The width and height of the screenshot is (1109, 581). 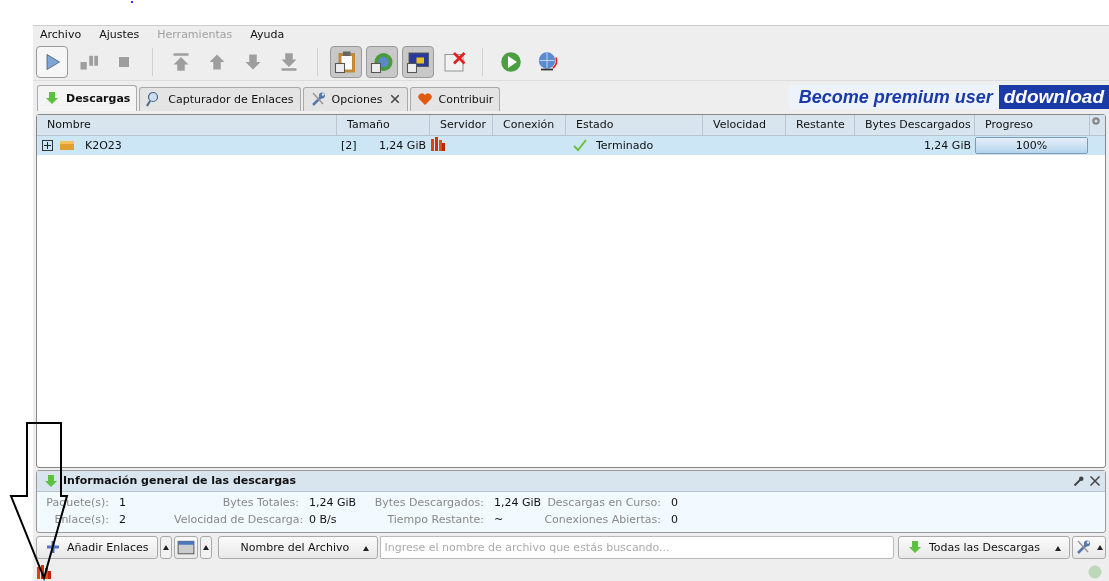 I want to click on column-header: Restante, so click(x=820, y=124).